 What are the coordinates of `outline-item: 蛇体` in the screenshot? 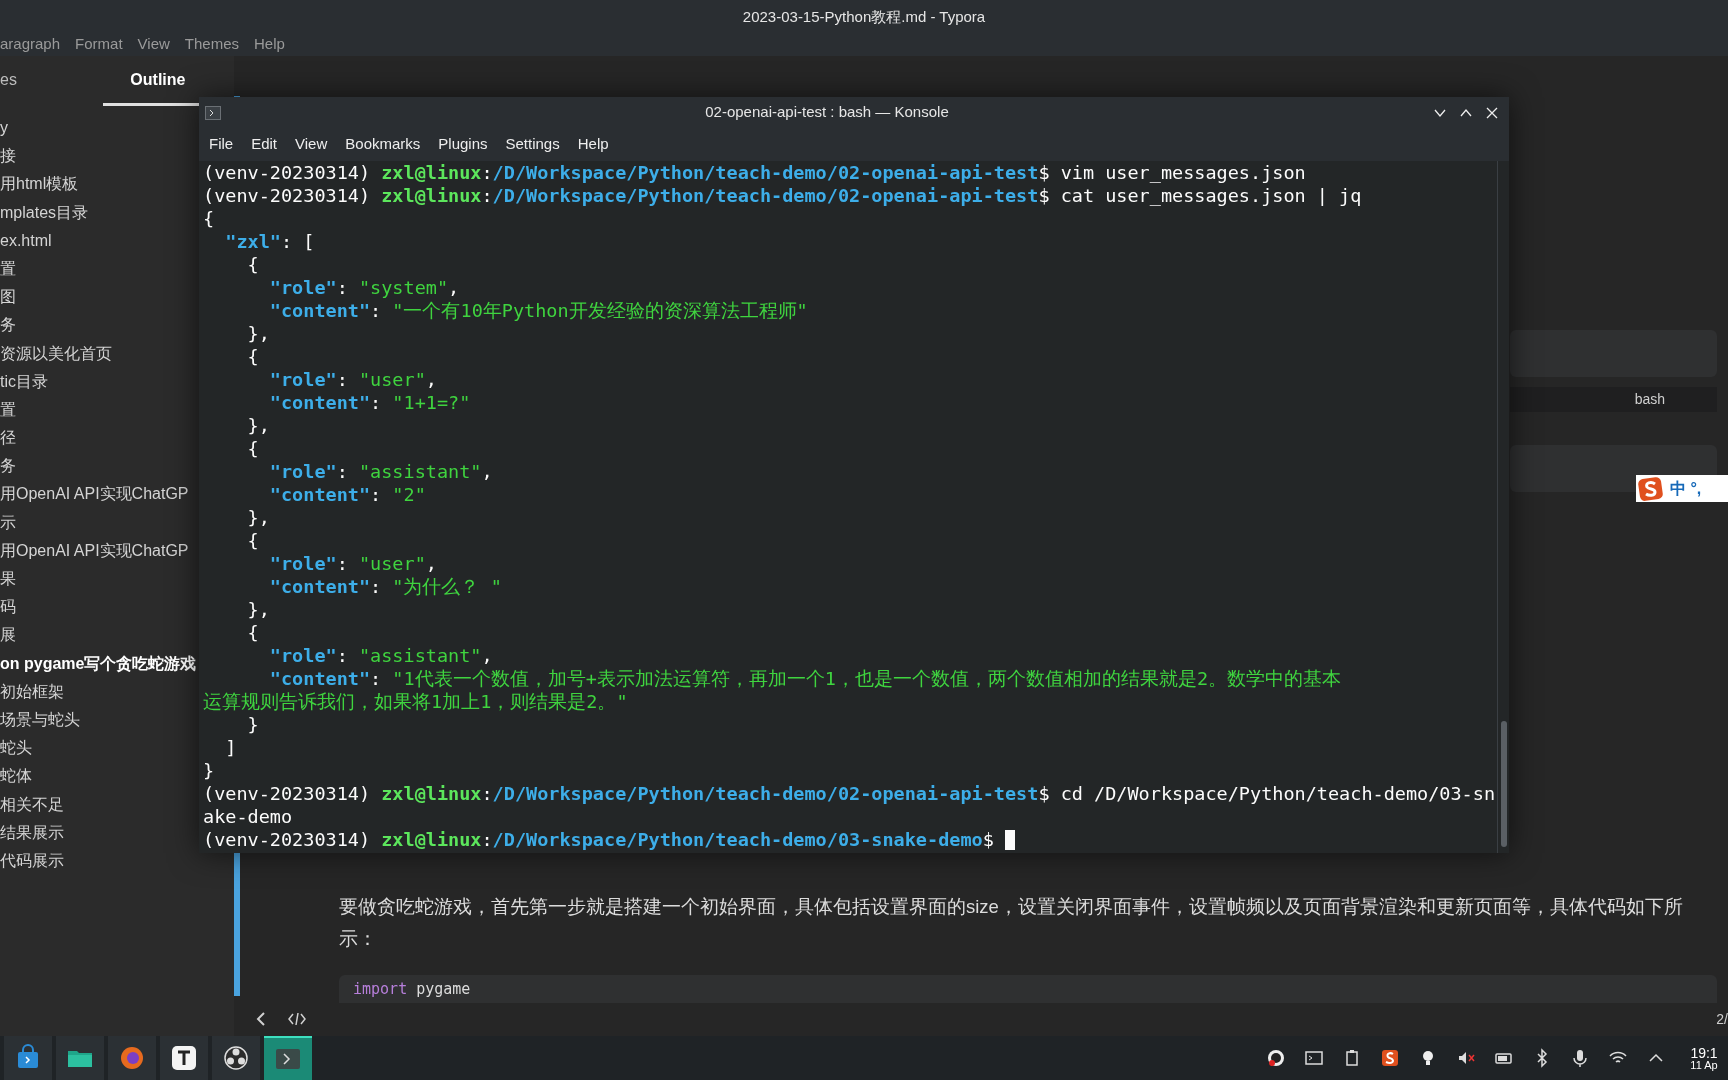 It's located at (16, 776).